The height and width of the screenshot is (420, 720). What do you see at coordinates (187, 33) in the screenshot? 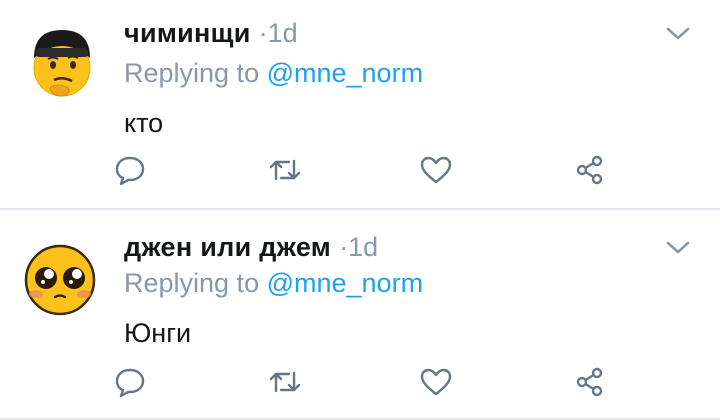
I see `display-name: чиминщи` at bounding box center [187, 33].